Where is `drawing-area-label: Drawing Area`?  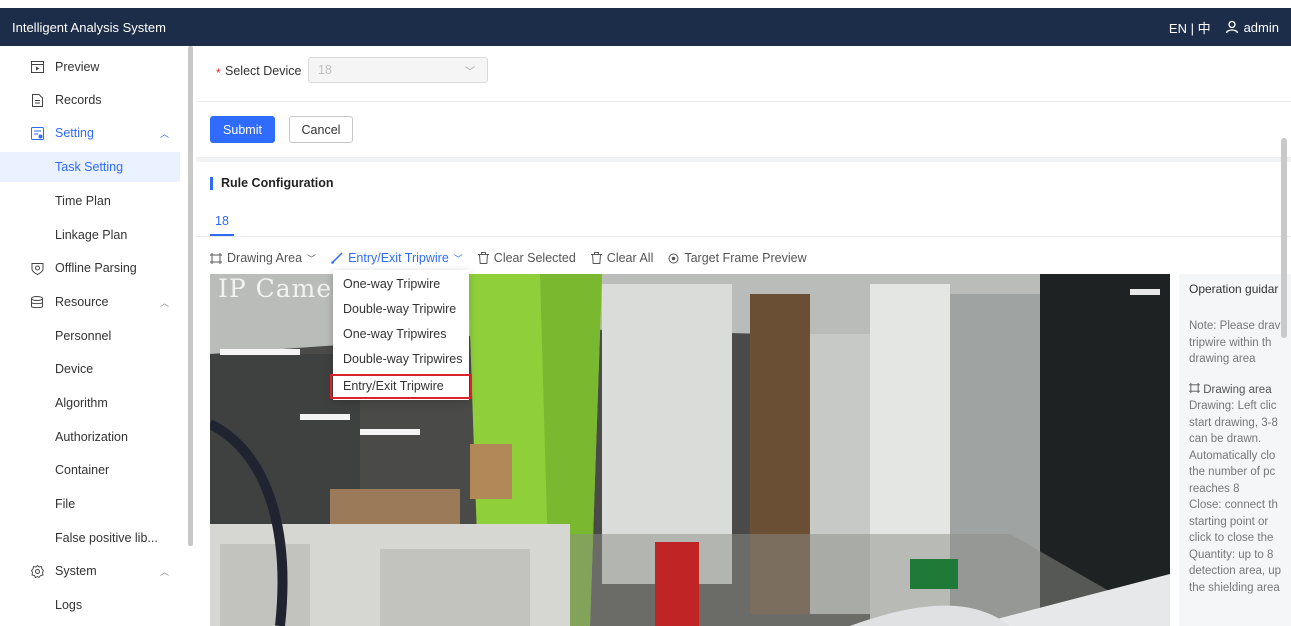 drawing-area-label: Drawing Area is located at coordinates (265, 258).